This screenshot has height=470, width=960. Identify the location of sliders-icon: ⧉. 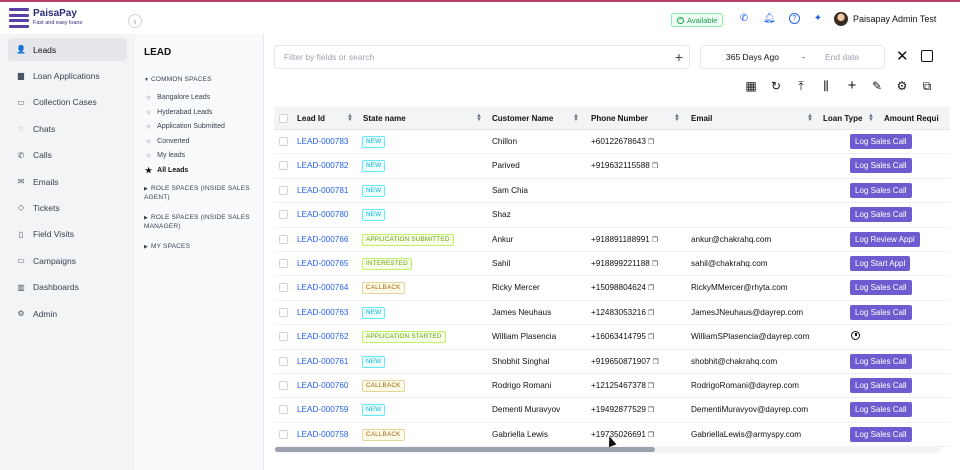
(927, 86).